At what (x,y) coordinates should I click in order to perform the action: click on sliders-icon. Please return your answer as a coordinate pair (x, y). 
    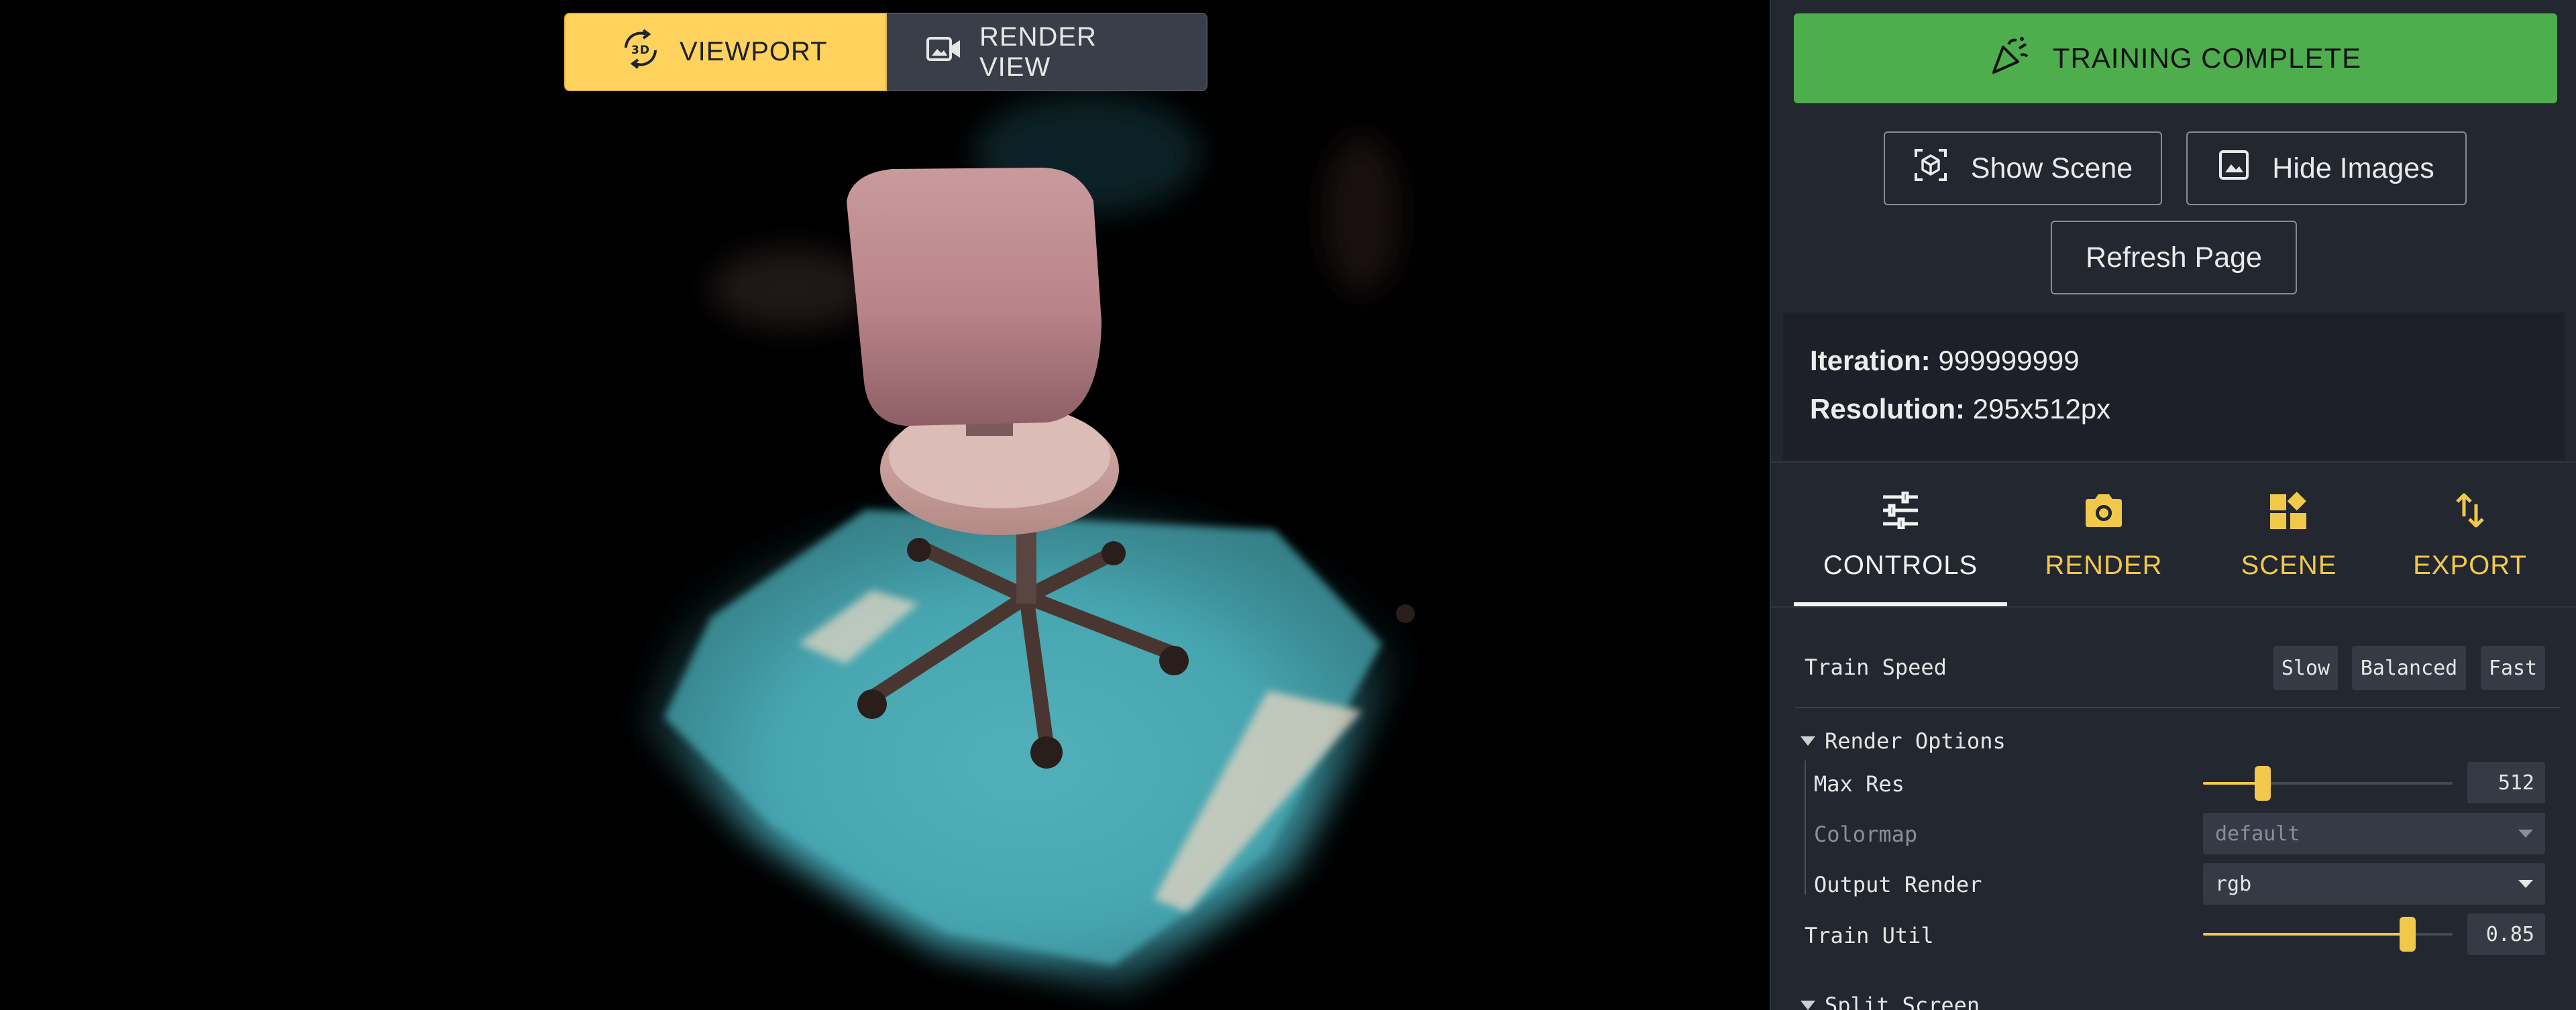
    Looking at the image, I should click on (1900, 510).